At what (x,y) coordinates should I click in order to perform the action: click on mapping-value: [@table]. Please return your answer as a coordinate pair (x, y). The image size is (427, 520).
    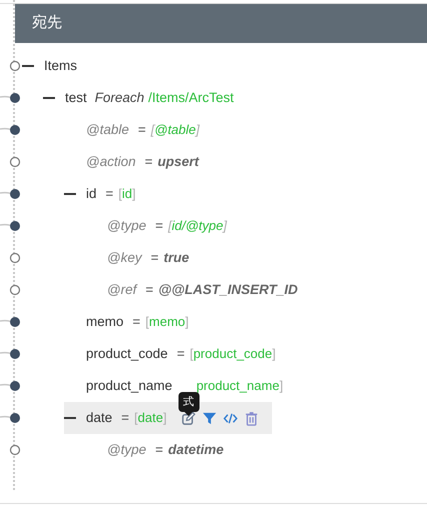
    Looking at the image, I should click on (175, 130).